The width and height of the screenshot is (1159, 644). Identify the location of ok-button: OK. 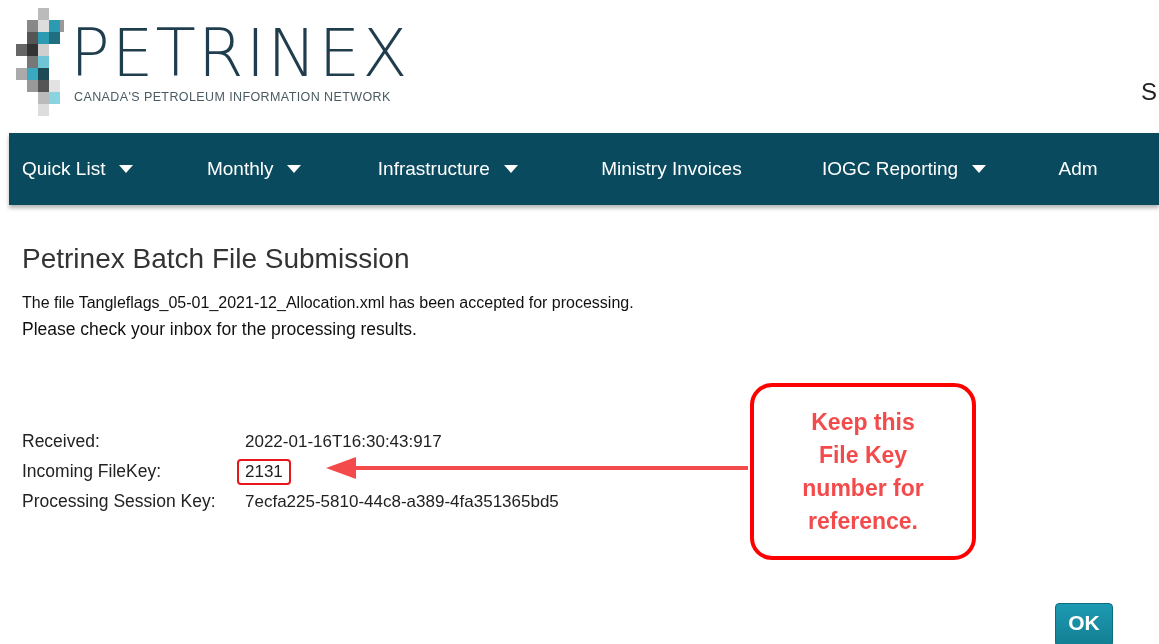
(1084, 623).